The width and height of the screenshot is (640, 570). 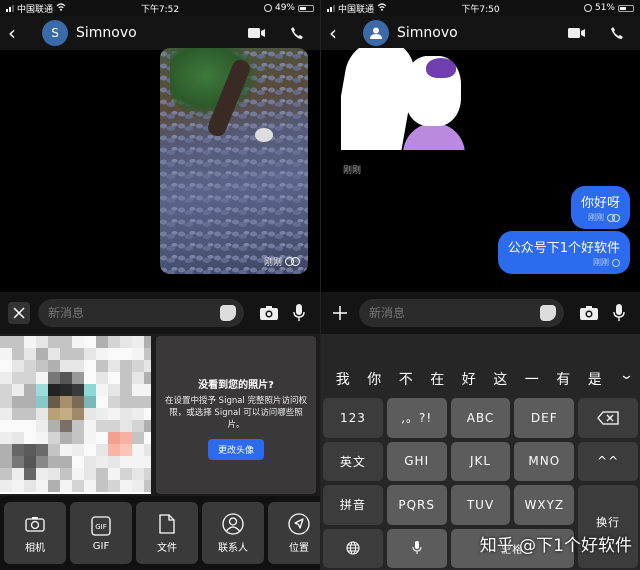 I want to click on candidate-word: 不, so click(x=406, y=379).